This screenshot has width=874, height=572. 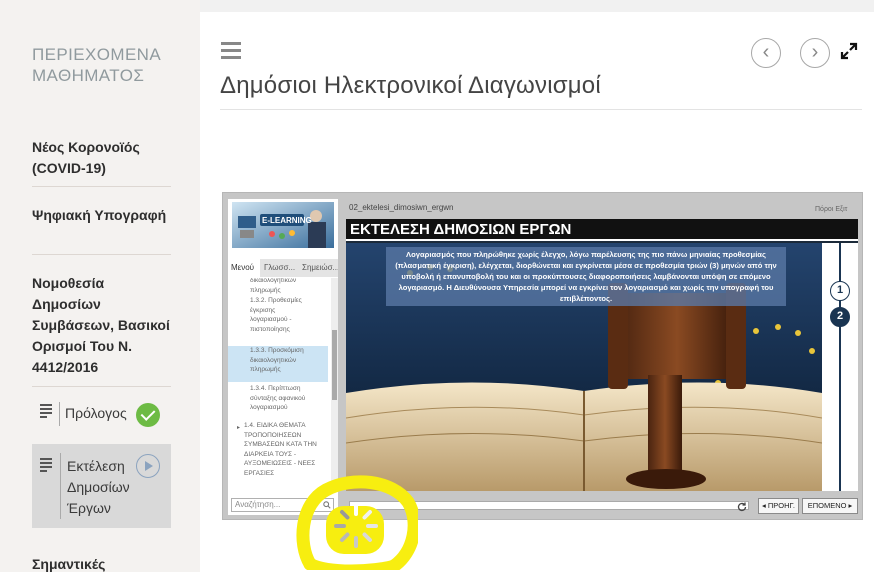 I want to click on chevron-left-icon: ‹, so click(x=766, y=52).